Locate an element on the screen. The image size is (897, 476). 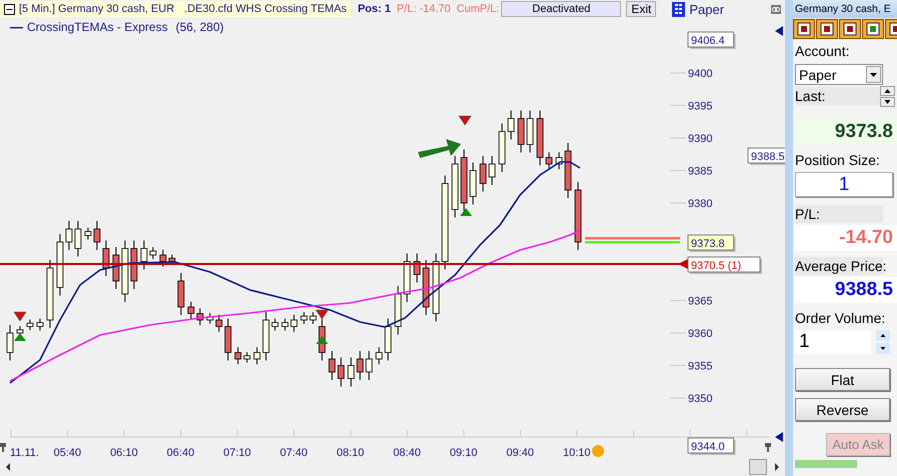
position-label: Pos: 1 is located at coordinates (374, 9).